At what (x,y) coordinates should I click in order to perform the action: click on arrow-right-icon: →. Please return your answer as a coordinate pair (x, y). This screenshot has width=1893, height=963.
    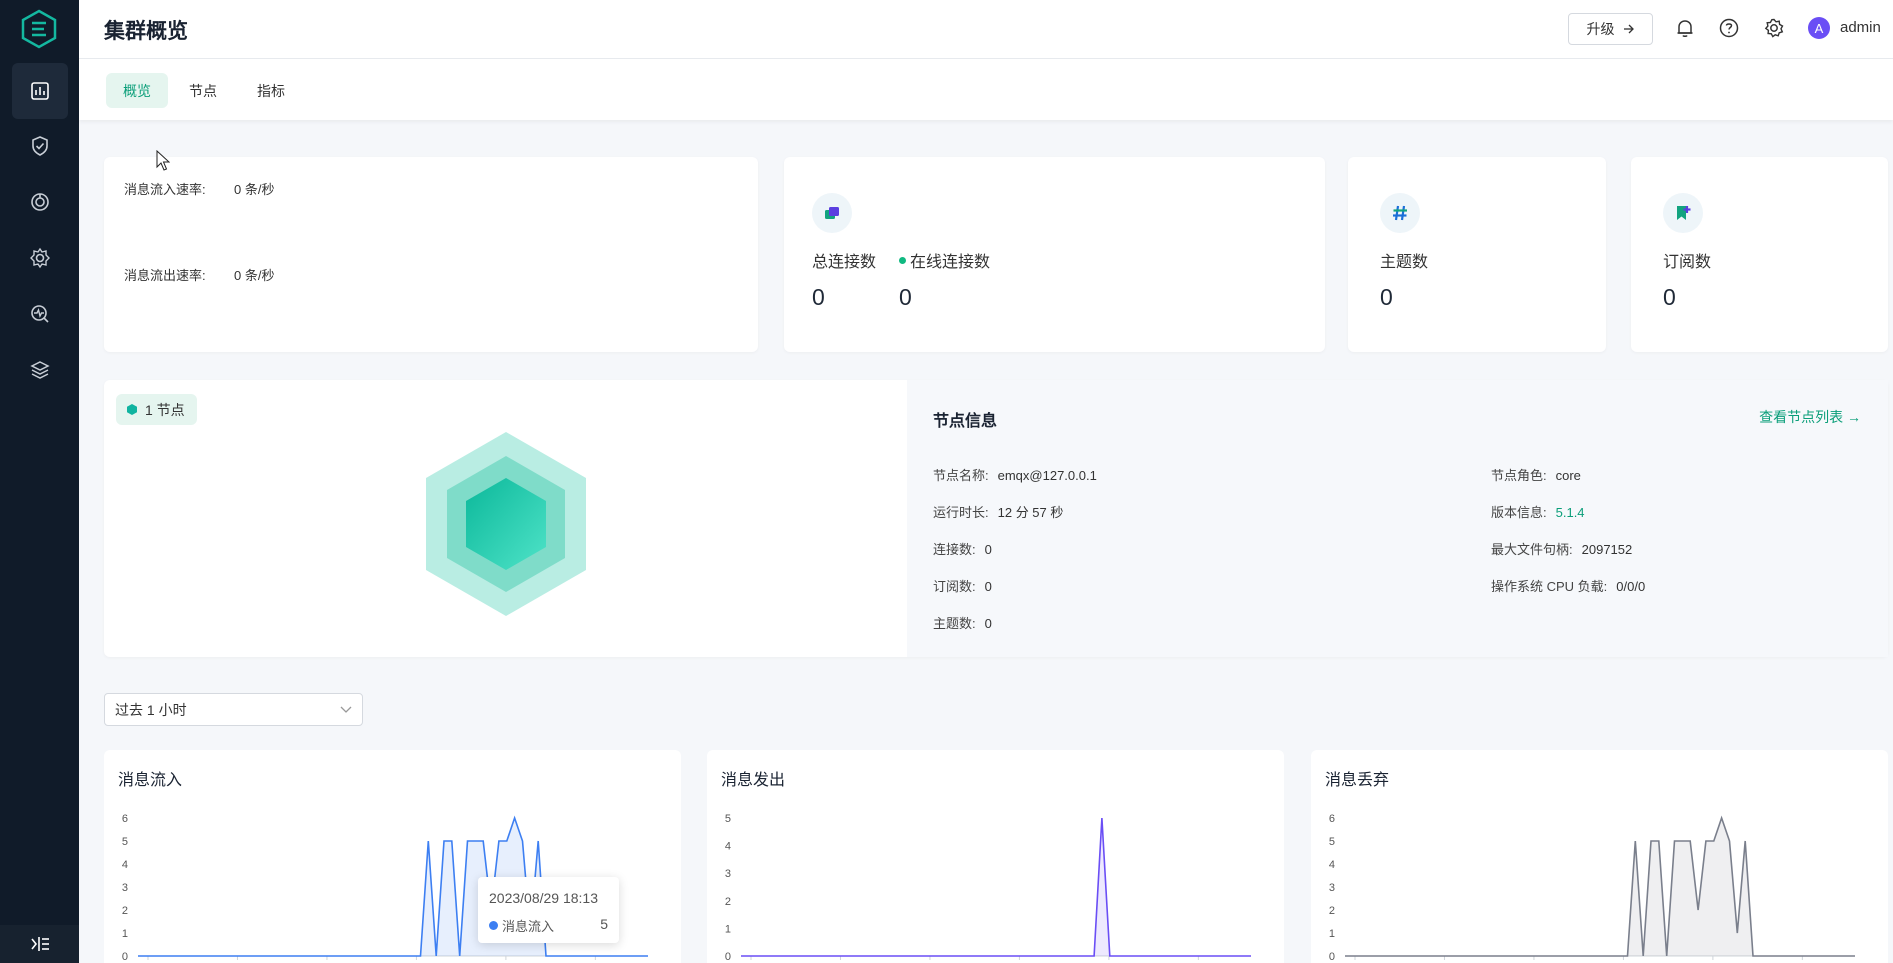
    Looking at the image, I should click on (1854, 417).